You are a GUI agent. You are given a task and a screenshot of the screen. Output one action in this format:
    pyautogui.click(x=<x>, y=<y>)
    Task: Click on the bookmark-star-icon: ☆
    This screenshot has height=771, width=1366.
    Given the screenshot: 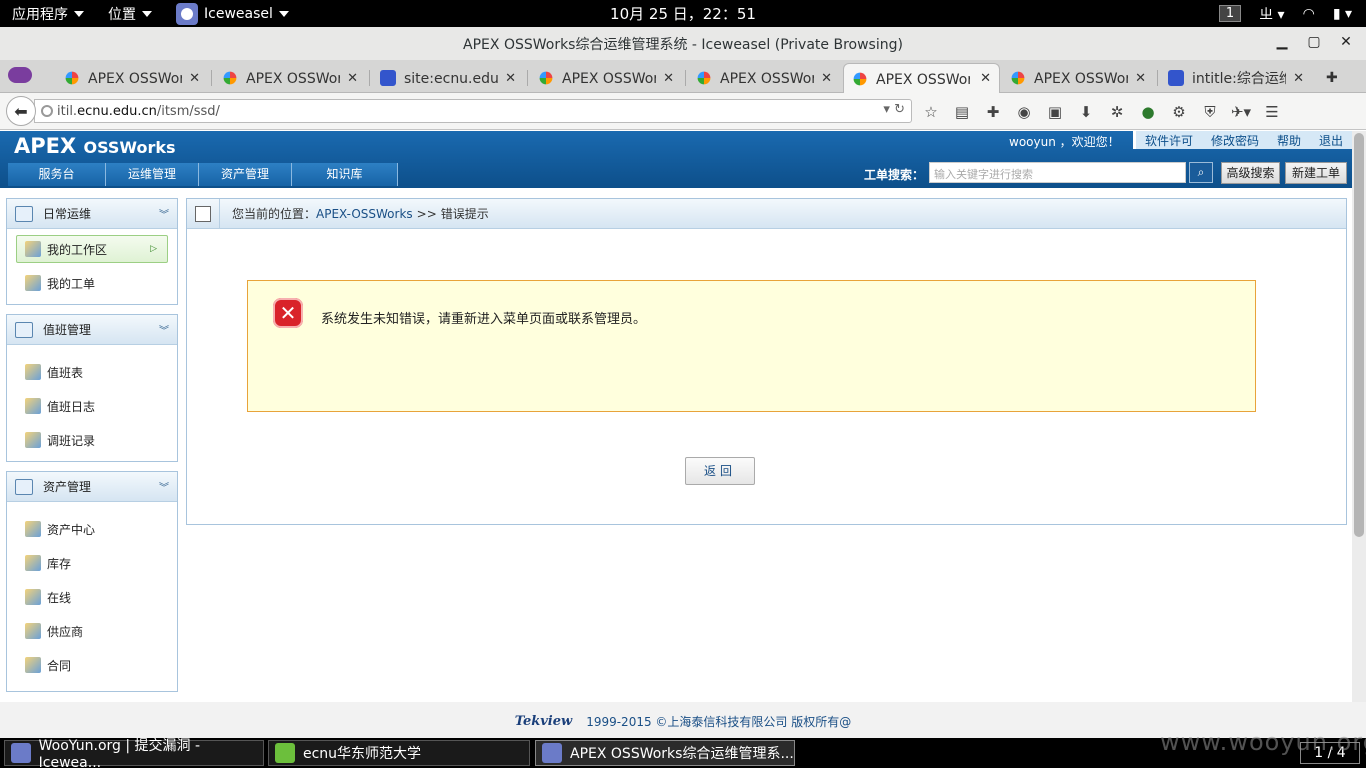 What is the action you would take?
    pyautogui.click(x=931, y=112)
    